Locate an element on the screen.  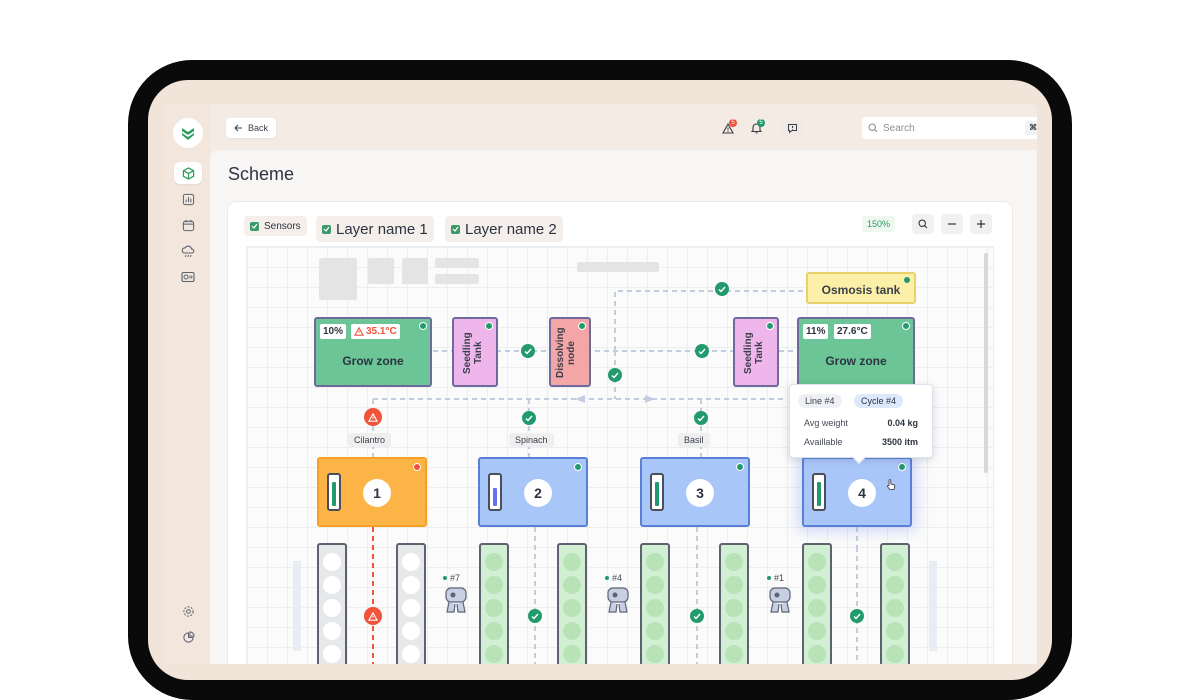
feedback-button is located at coordinates (792, 128).